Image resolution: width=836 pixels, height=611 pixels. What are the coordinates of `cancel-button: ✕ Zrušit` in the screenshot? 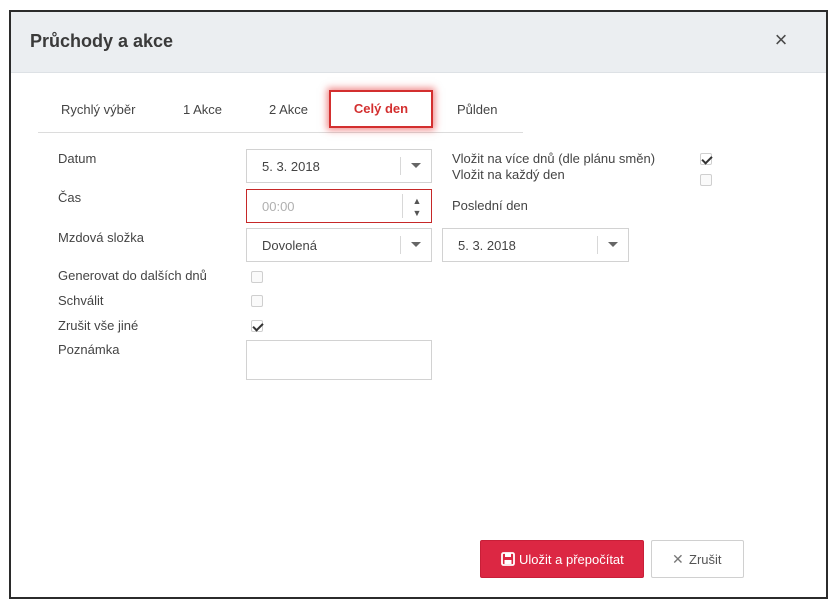 It's located at (697, 559).